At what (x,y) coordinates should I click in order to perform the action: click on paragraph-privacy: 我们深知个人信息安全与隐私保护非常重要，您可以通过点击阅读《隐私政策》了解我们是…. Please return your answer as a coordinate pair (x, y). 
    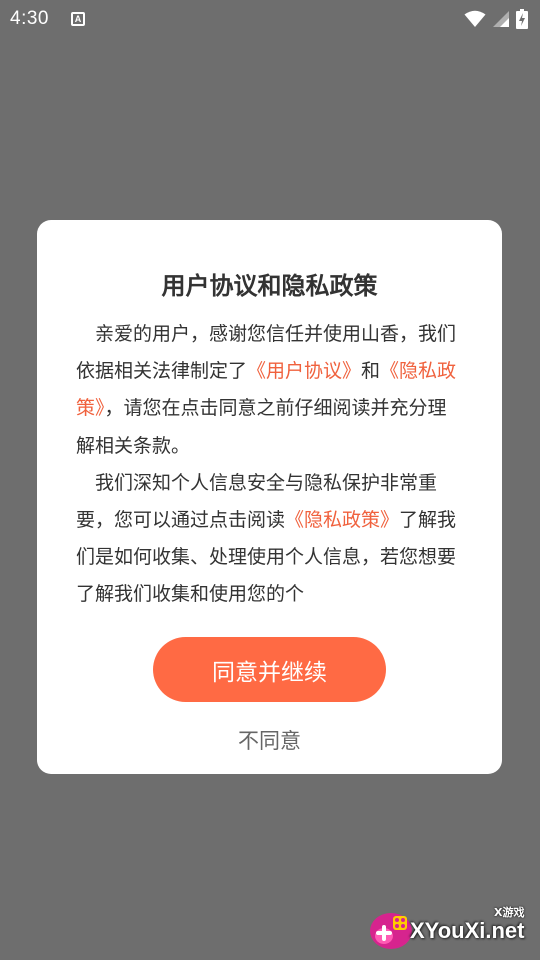
    Looking at the image, I should click on (270, 538).